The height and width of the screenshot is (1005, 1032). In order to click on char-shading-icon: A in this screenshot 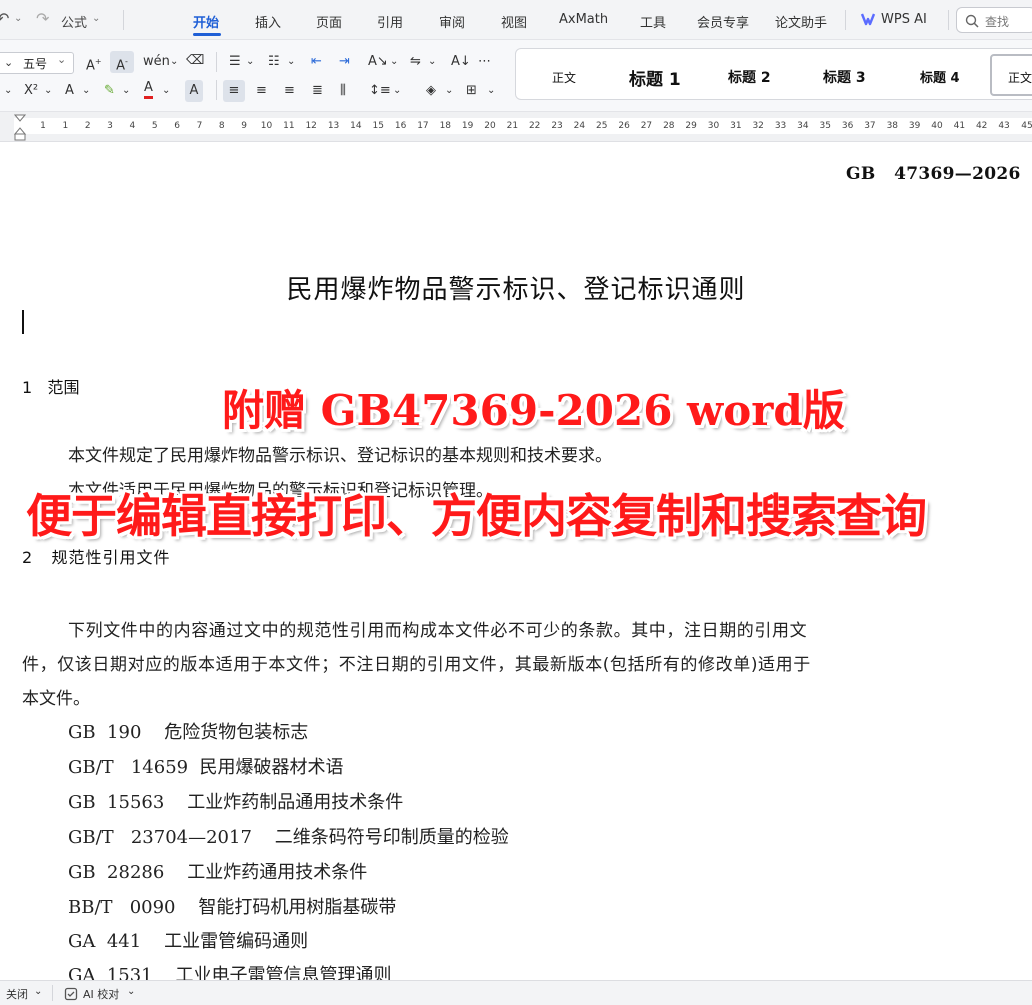, I will do `click(194, 91)`.